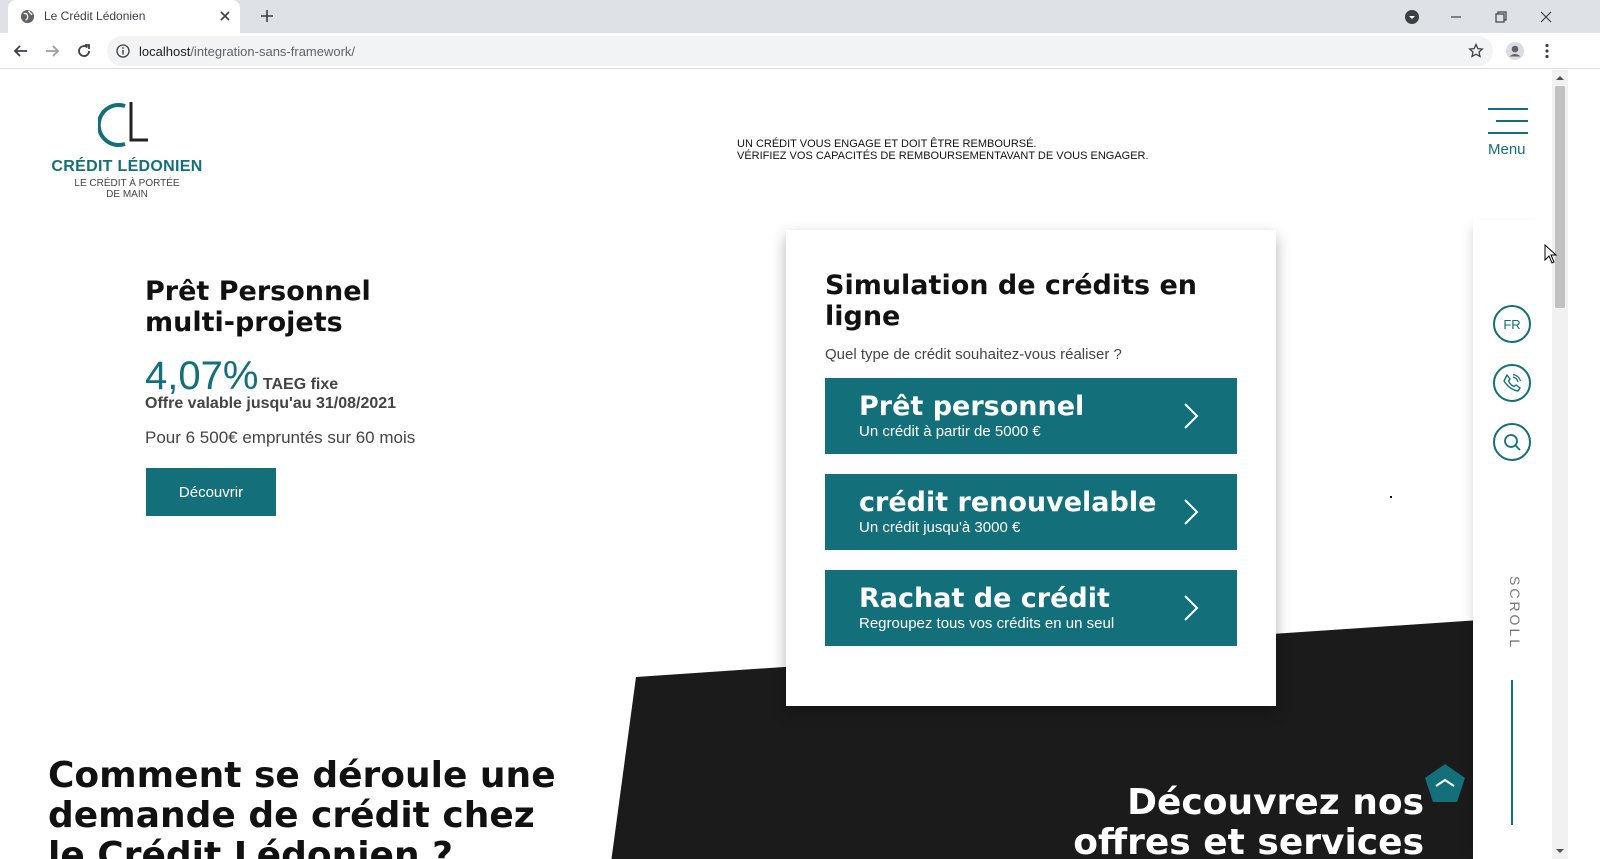  Describe the element at coordinates (300, 384) in the screenshot. I see `rate-suffix: TAEG fixe` at that location.